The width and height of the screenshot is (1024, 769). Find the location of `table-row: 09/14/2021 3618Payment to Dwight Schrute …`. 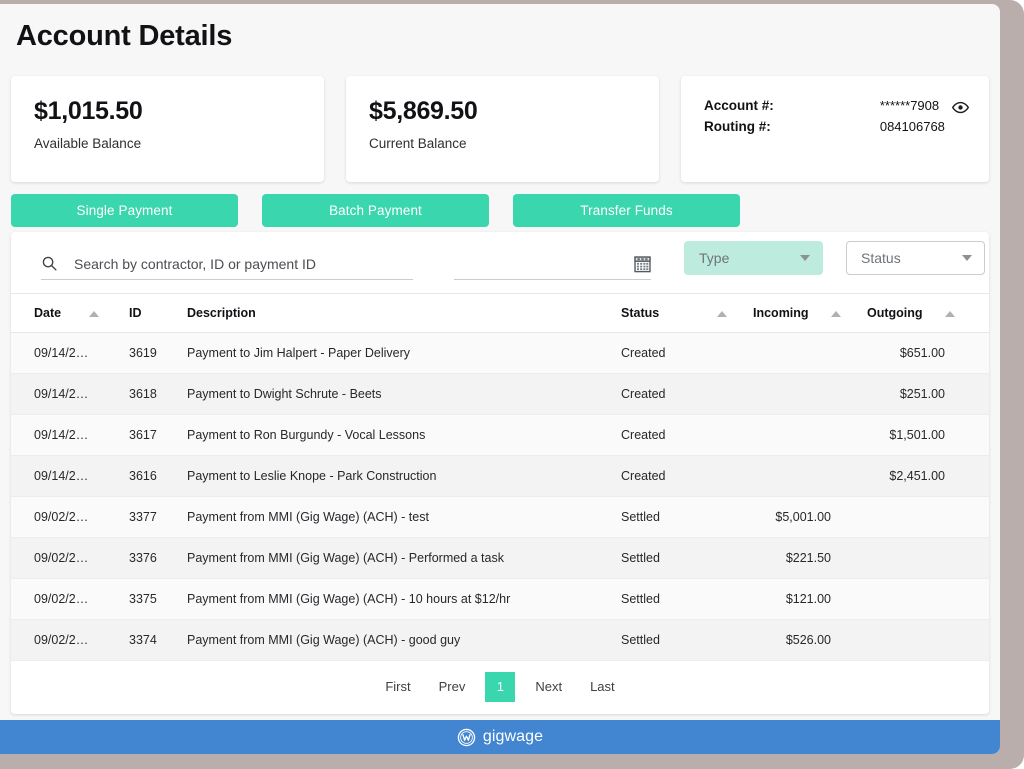

table-row: 09/14/2021 3618Payment to Dwight Schrute … is located at coordinates (500, 394).